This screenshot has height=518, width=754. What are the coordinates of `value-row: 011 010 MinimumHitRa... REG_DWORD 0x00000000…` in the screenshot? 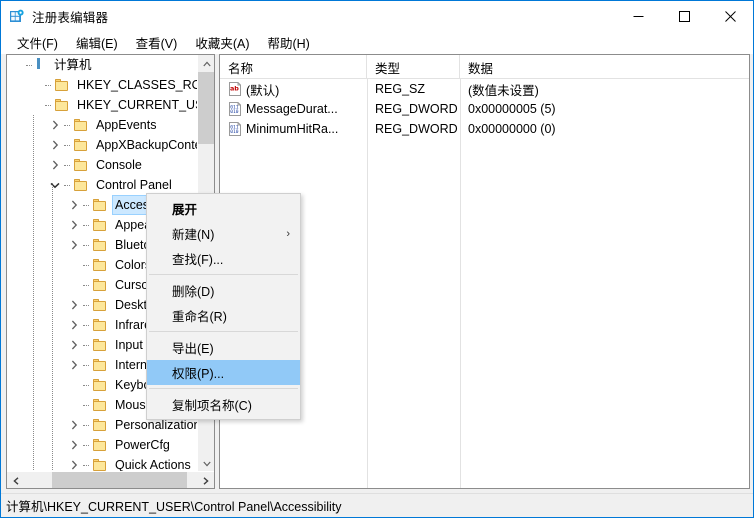 It's located at (484, 129).